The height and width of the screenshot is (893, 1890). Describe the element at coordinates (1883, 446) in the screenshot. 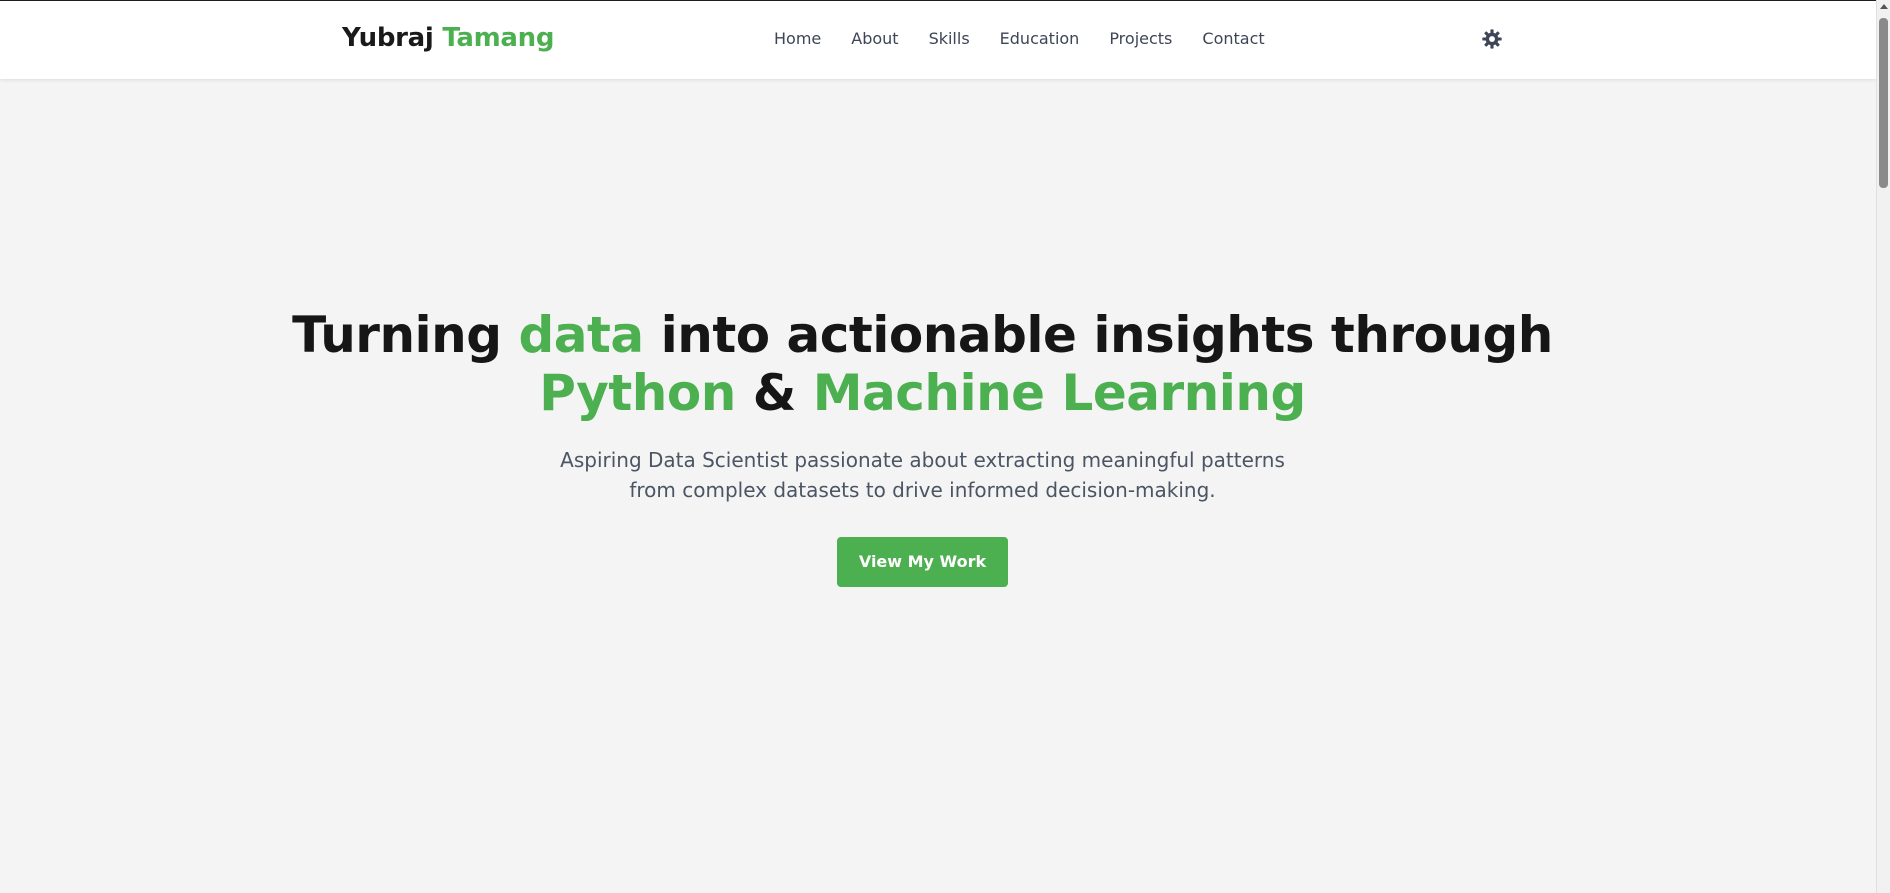

I see `vertical-scrollbar` at that location.